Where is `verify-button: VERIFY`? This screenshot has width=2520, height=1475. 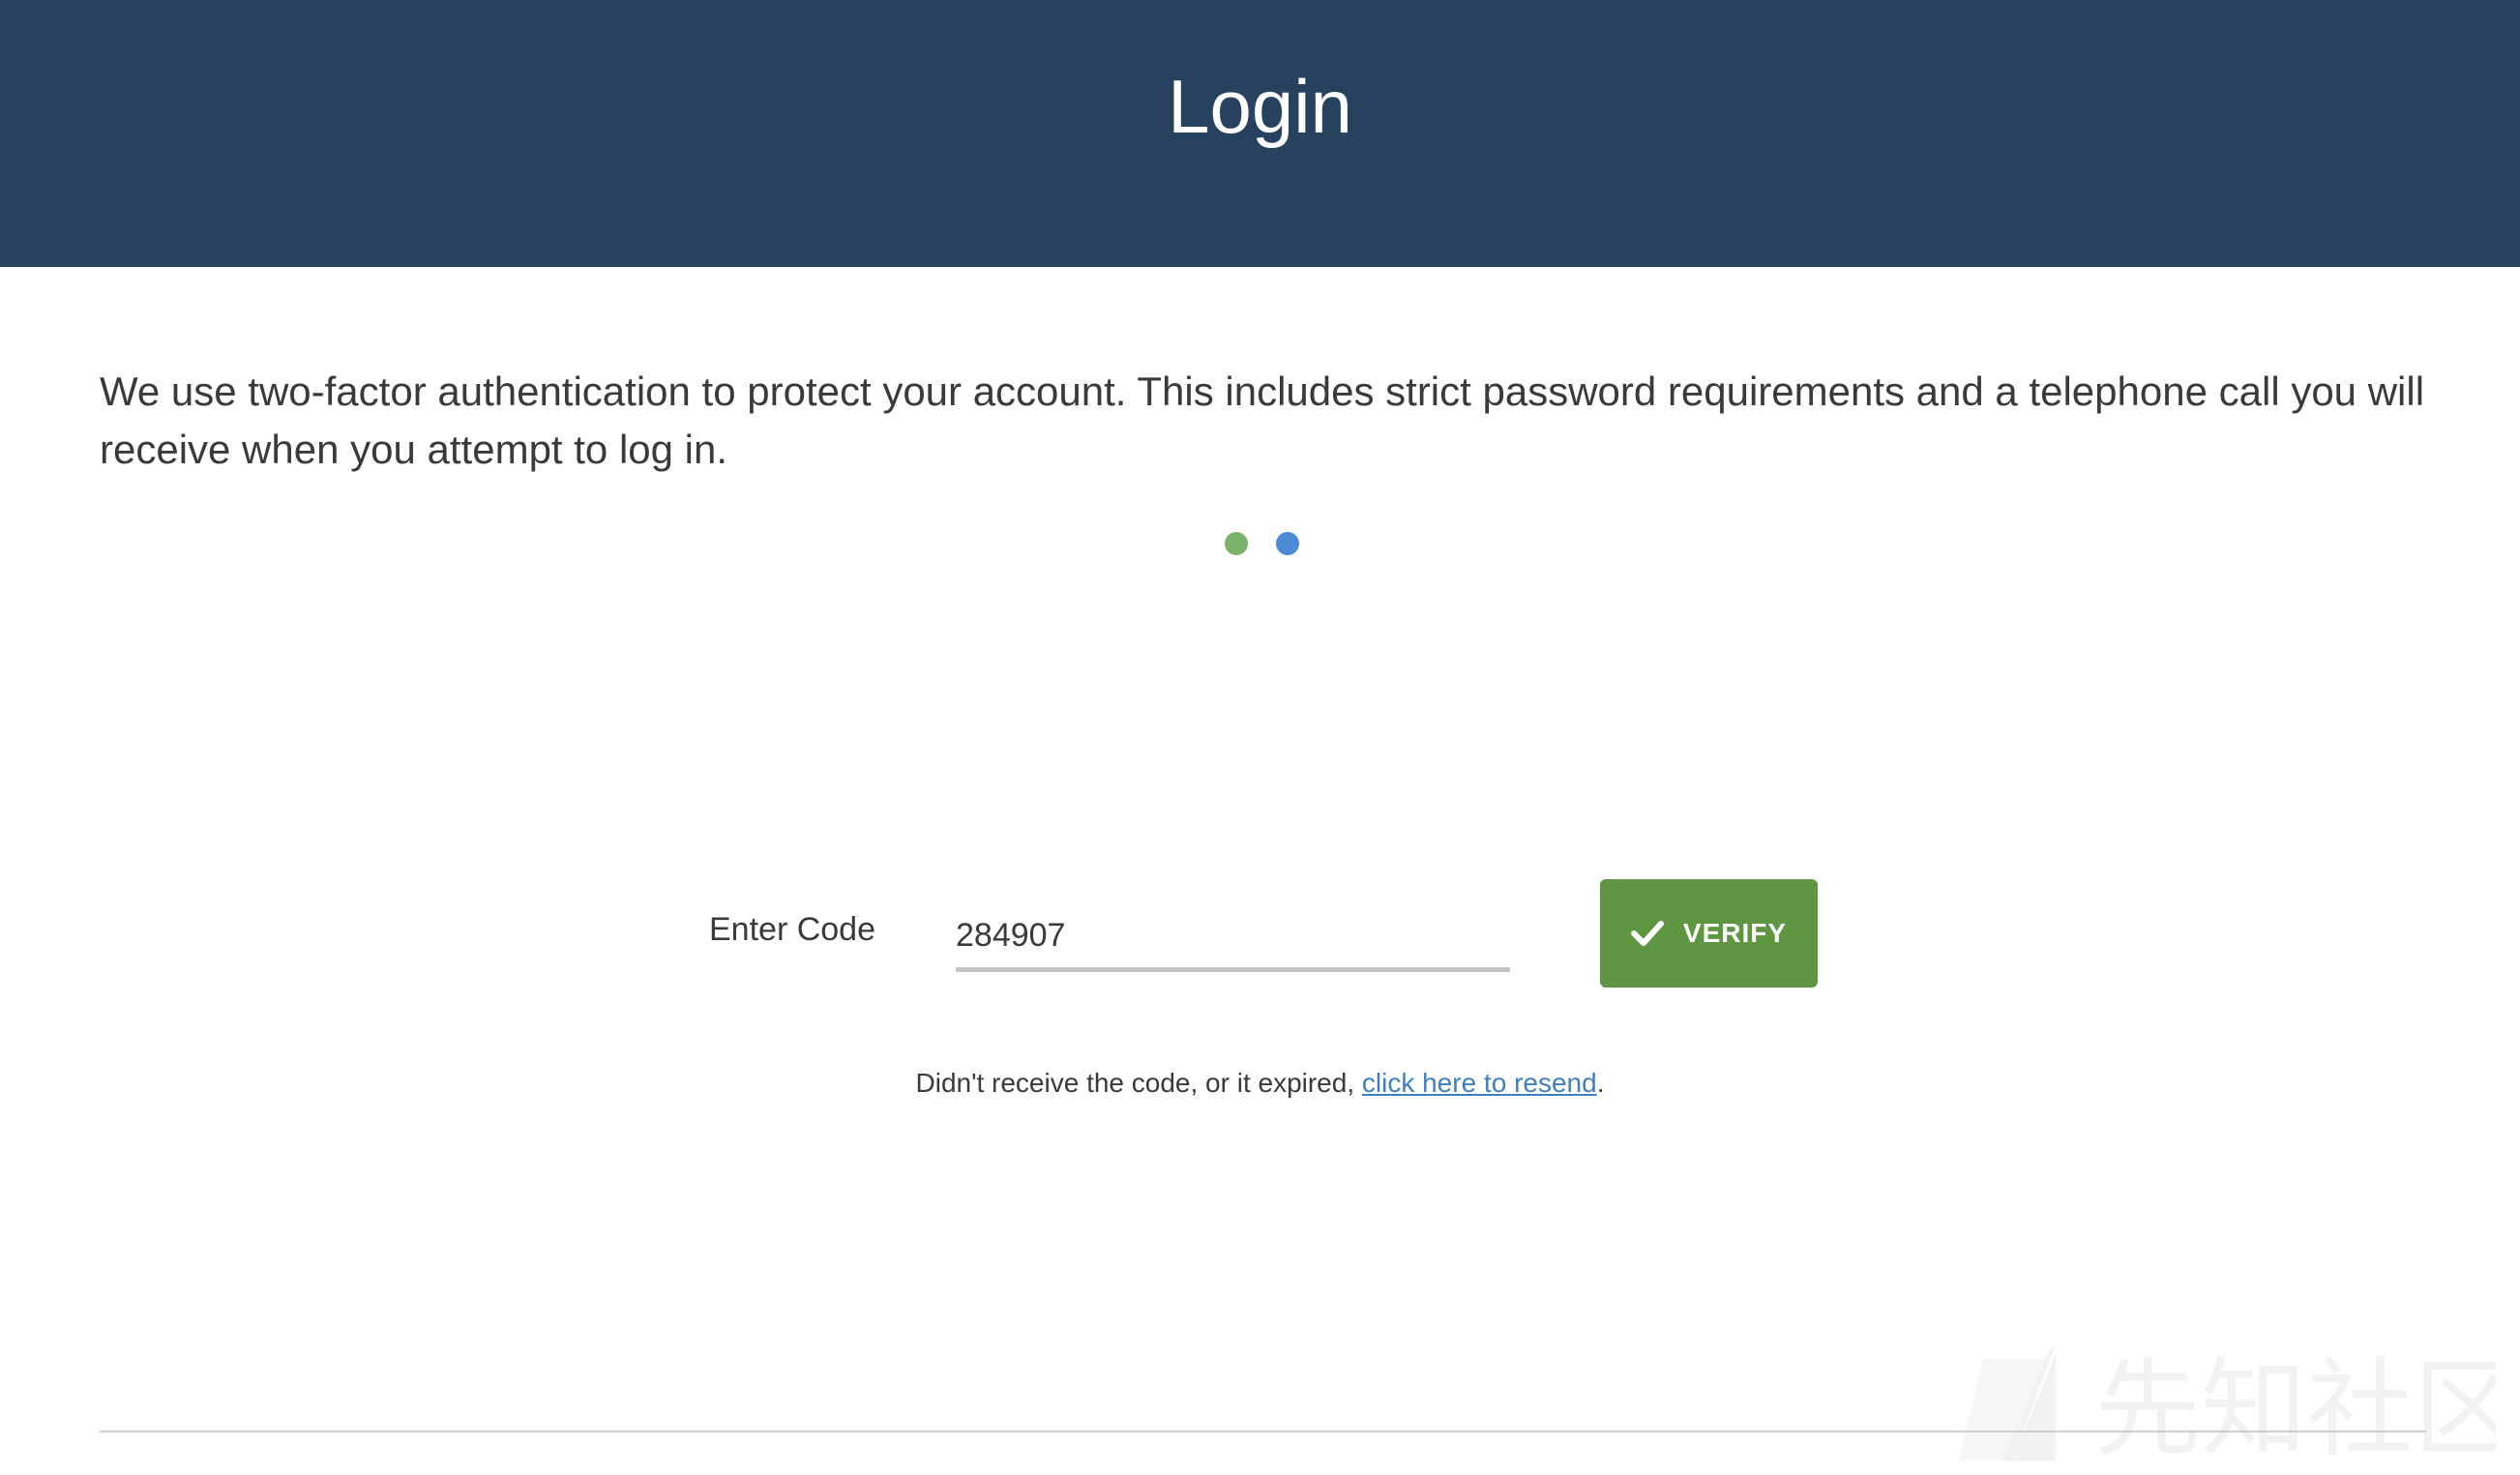 verify-button: VERIFY is located at coordinates (1709, 933).